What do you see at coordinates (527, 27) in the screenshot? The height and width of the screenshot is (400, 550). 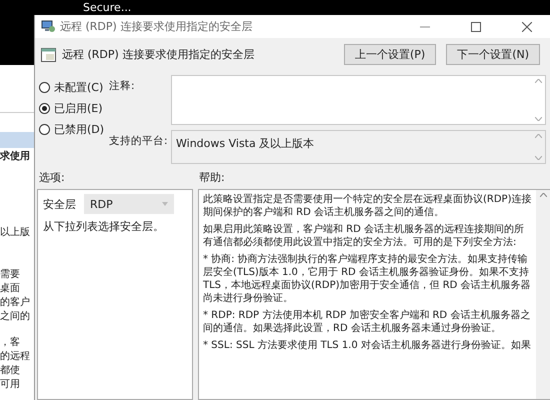 I see `close-icon` at bounding box center [527, 27].